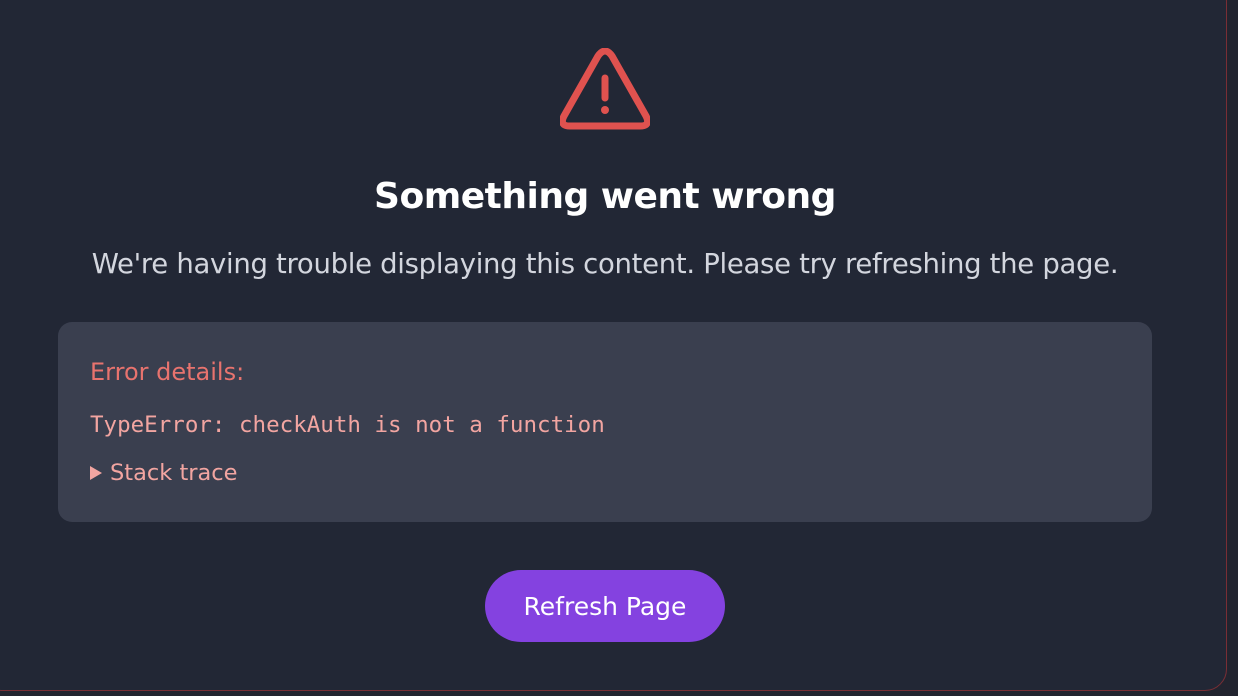 The width and height of the screenshot is (1238, 696). I want to click on stack-trace-toggle: Stack trace, so click(164, 473).